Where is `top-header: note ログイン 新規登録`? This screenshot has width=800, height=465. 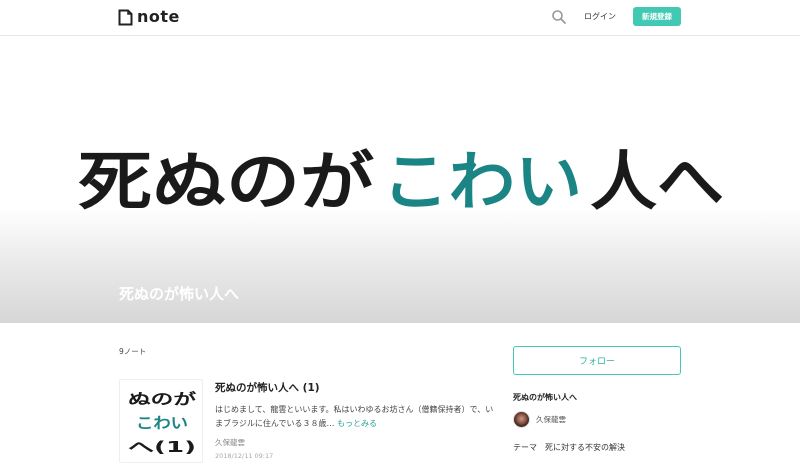
top-header: note ログイン 新規登録 is located at coordinates (400, 18).